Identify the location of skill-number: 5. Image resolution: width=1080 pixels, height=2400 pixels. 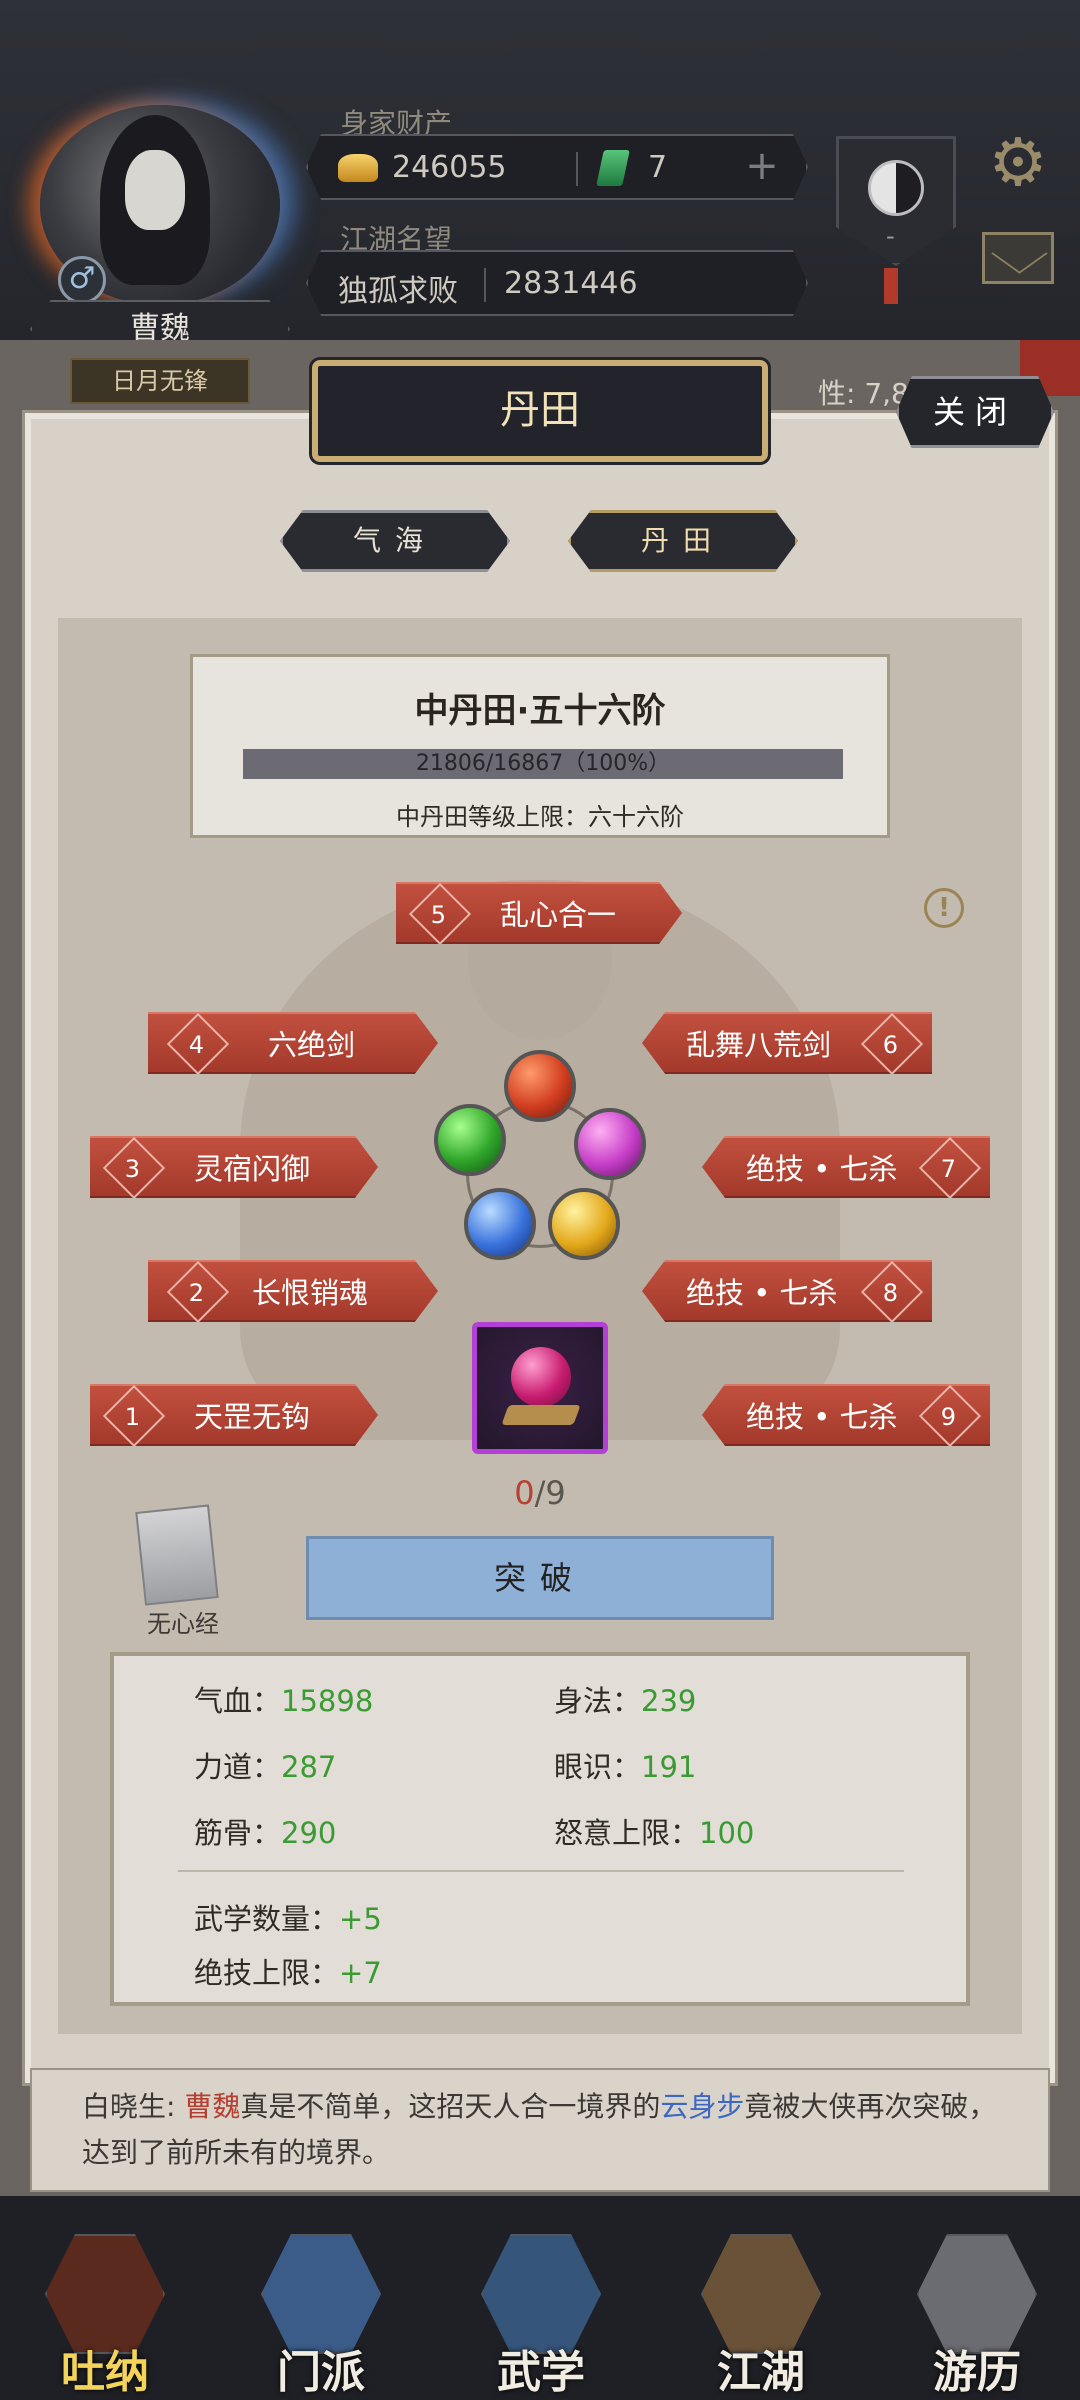
(440, 913).